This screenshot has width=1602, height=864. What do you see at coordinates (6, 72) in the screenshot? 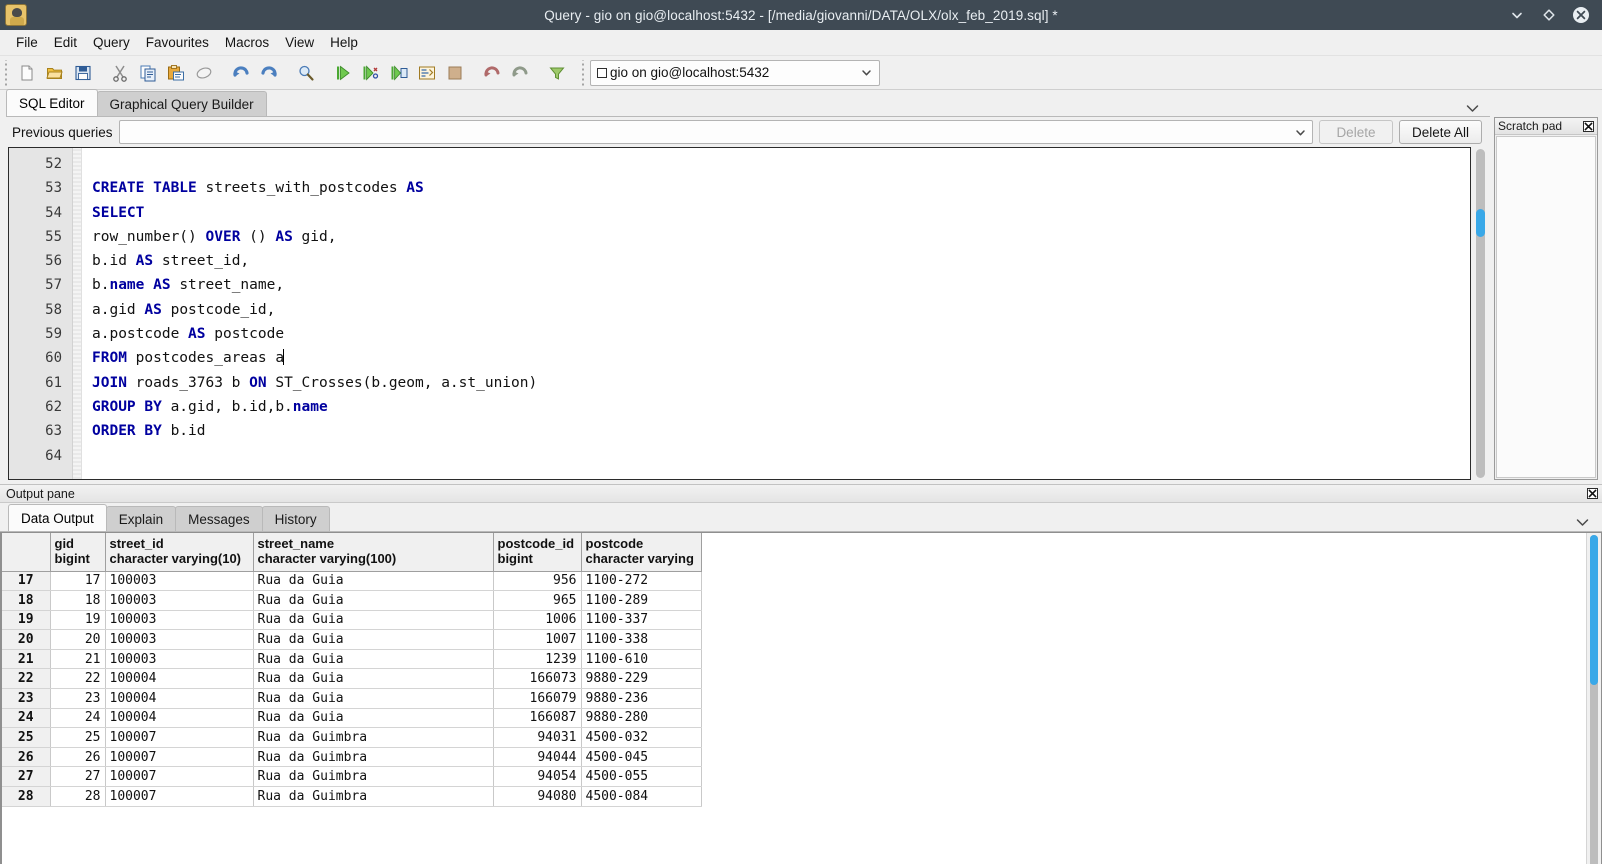
I see `toolbar-drag-handle` at bounding box center [6, 72].